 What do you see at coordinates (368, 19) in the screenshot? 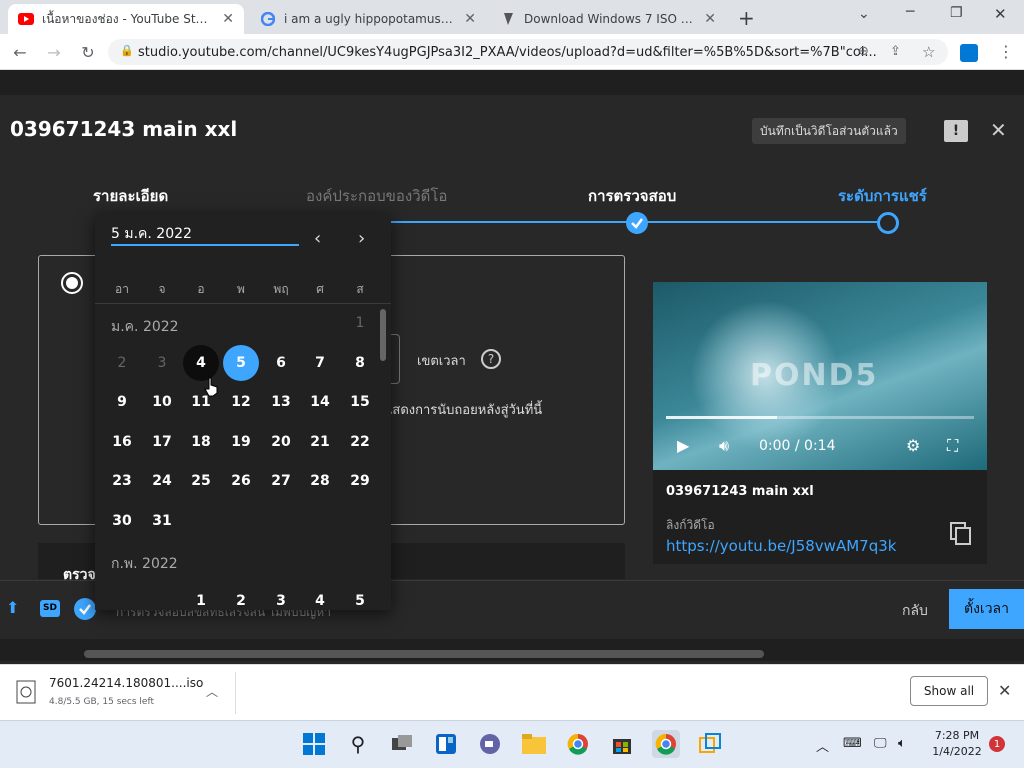
I see `tab-google-search: i am a ugly hippopotamus that n ✕` at bounding box center [368, 19].